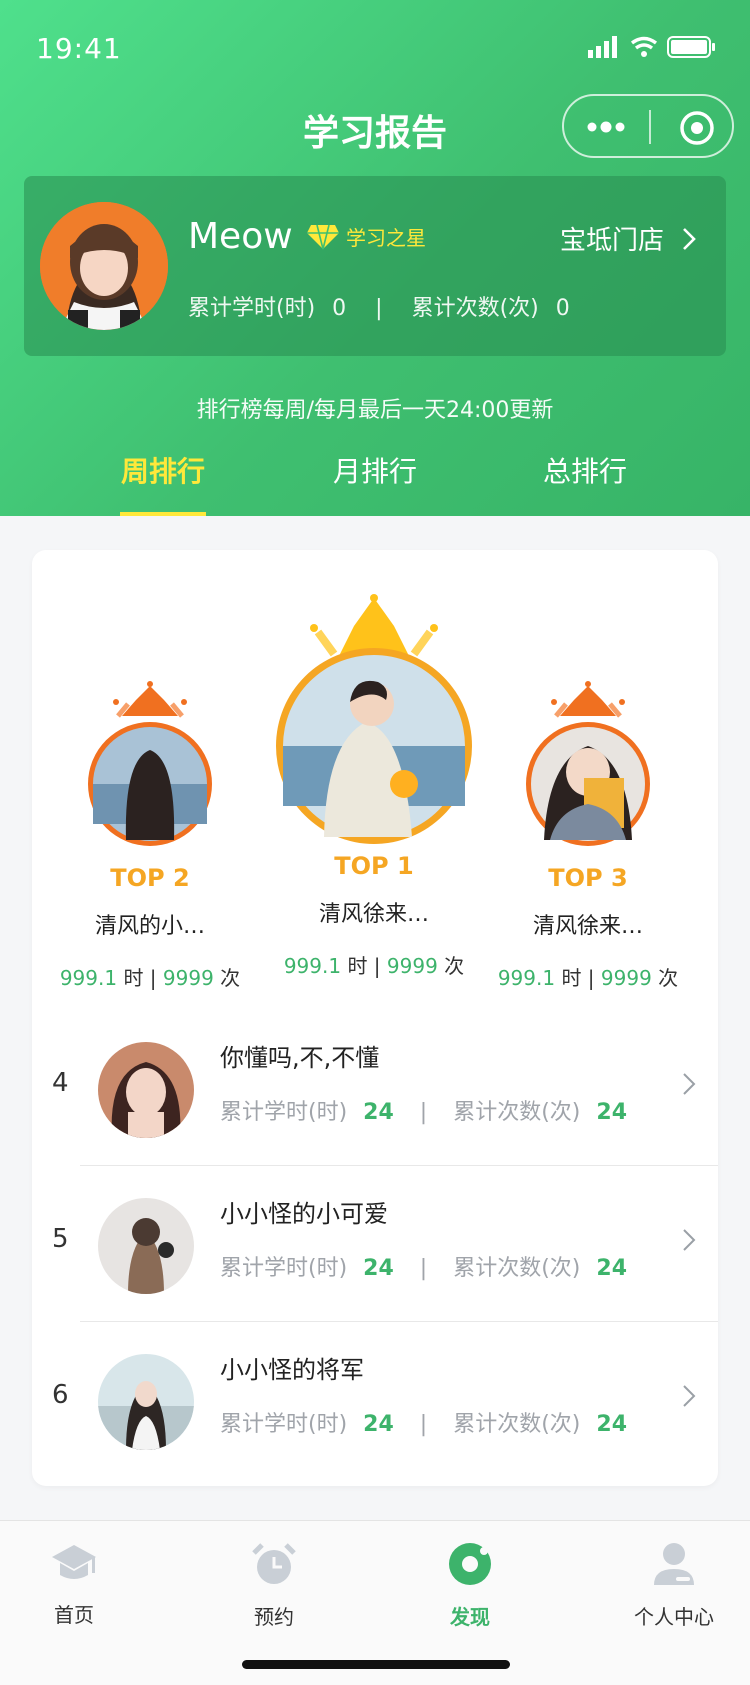 Image resolution: width=750 pixels, height=1685 pixels. Describe the element at coordinates (375, 266) in the screenshot. I see `user-card: Meow 学习之星 宝坻门店 累计学时(时) 0 | 累计次数(次) 0` at that location.